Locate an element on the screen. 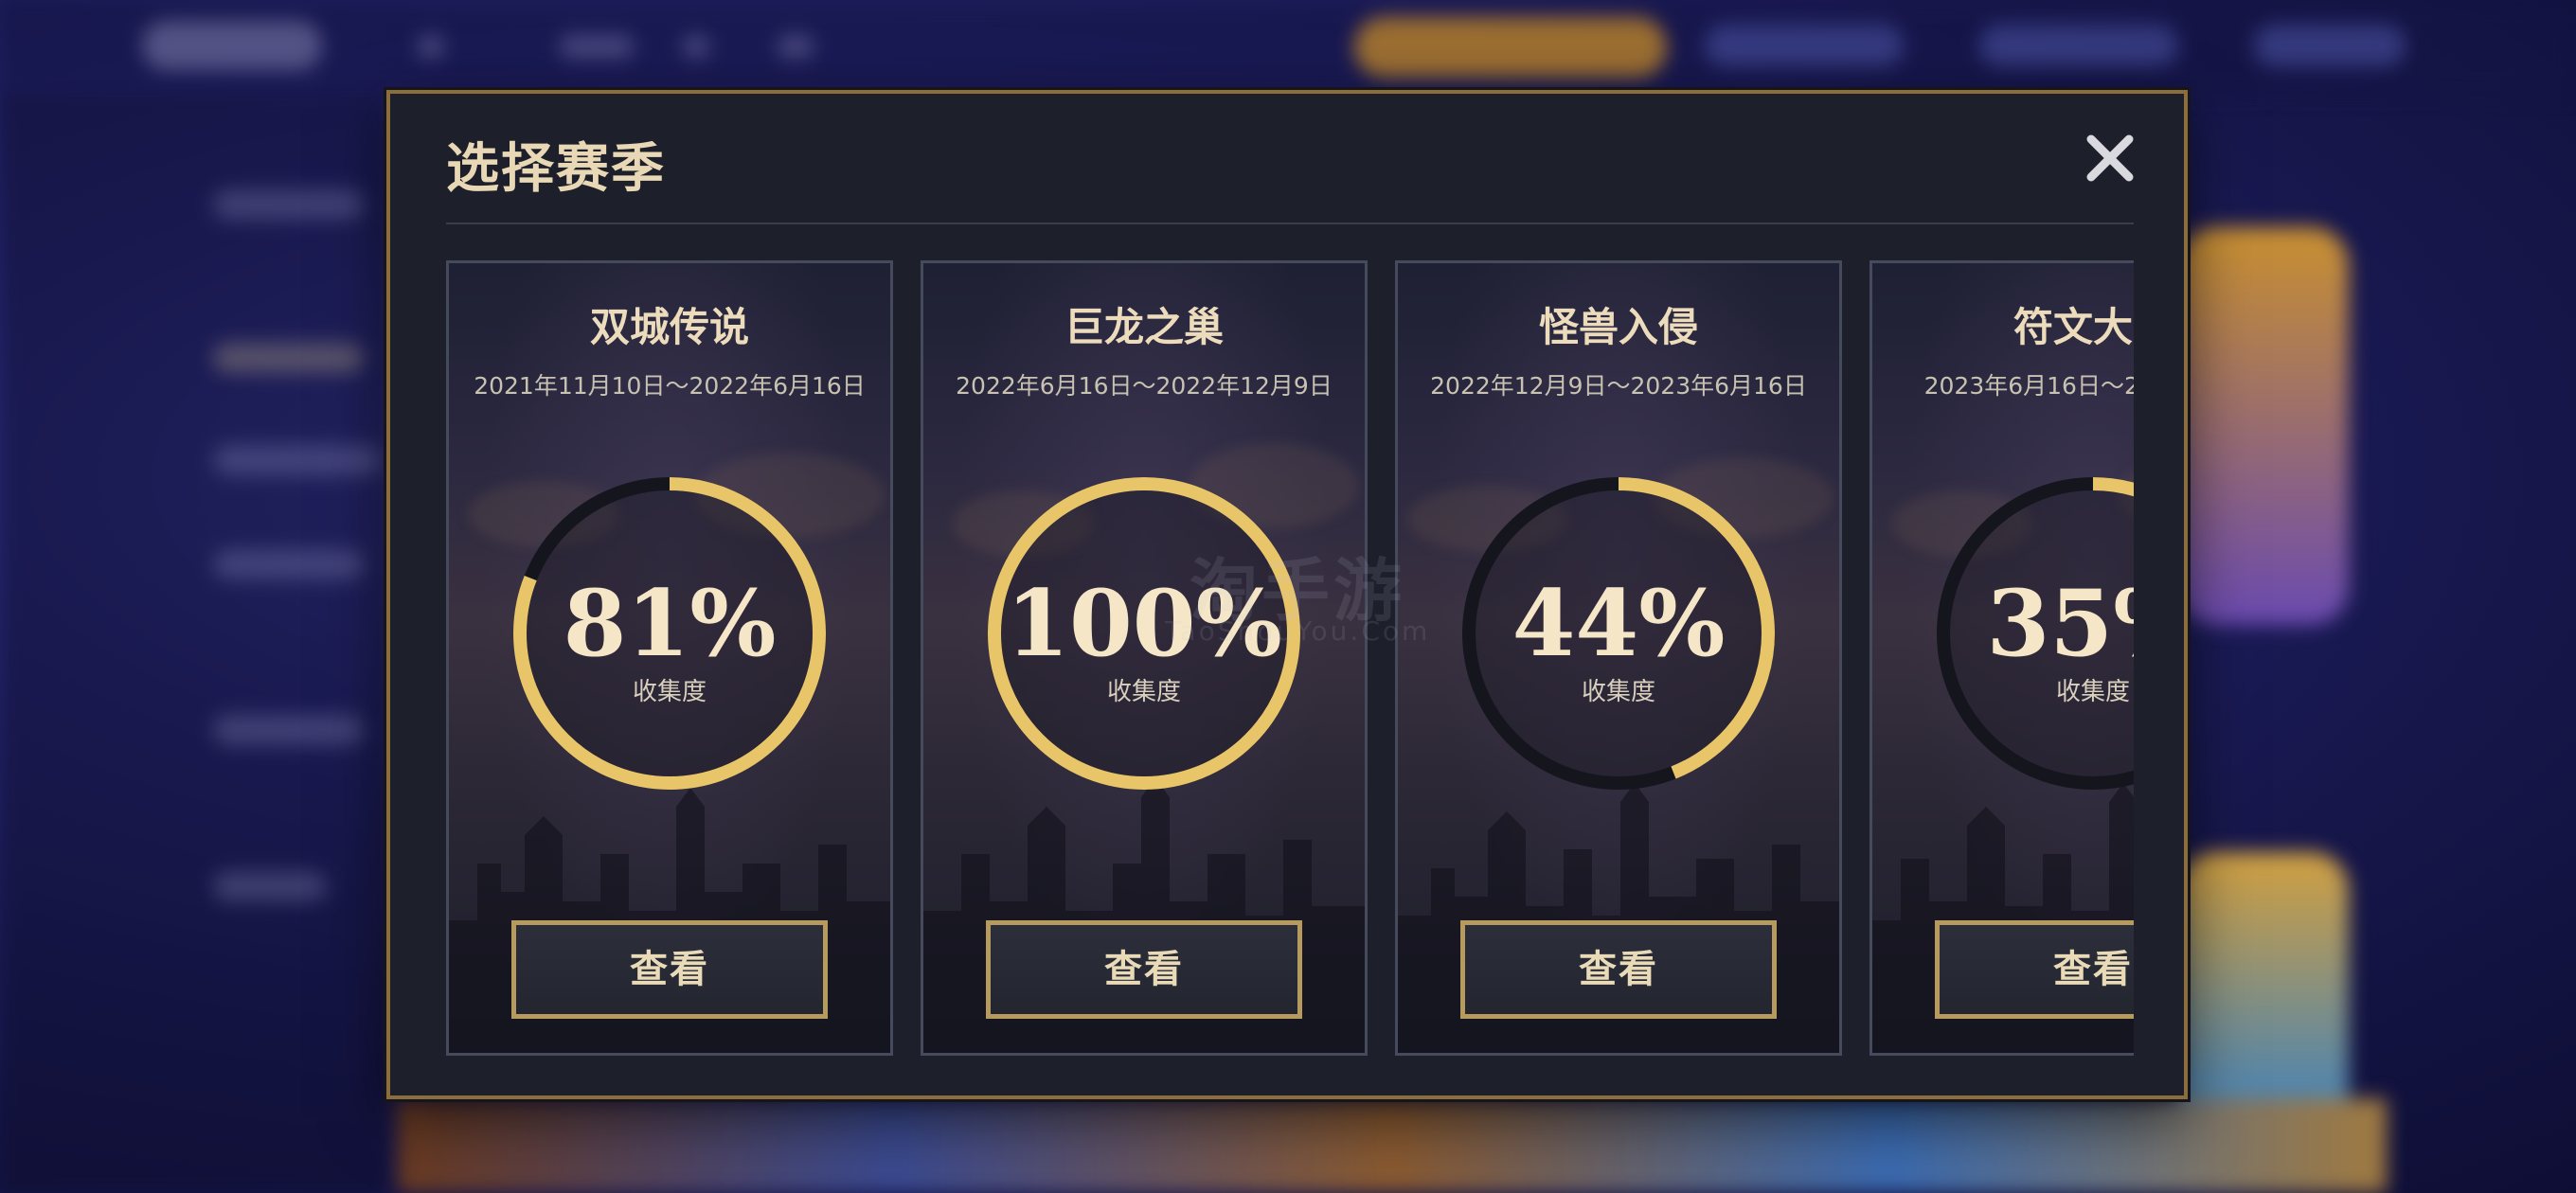 The image size is (2576, 1193). season-name: 怪兽入侵 is located at coordinates (1618, 327).